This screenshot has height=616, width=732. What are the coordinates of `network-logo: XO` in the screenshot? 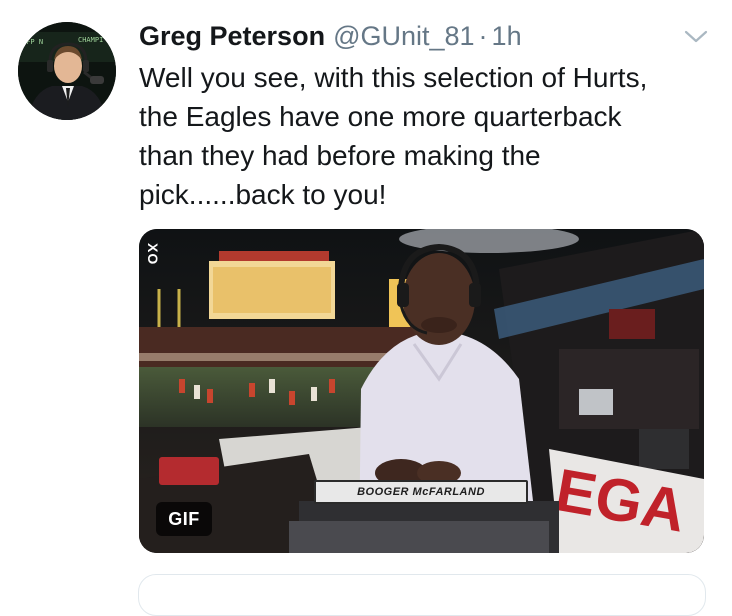 It's located at (153, 254).